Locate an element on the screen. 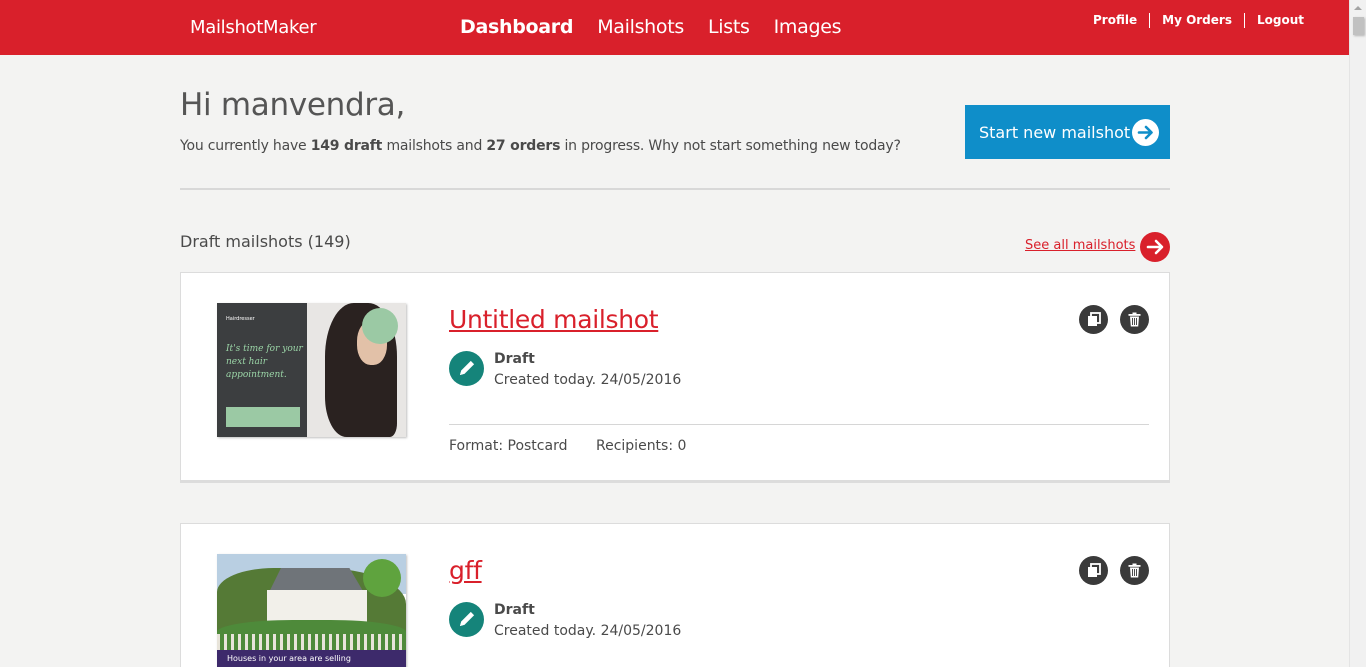  draft-count: 149 draft is located at coordinates (346, 146).